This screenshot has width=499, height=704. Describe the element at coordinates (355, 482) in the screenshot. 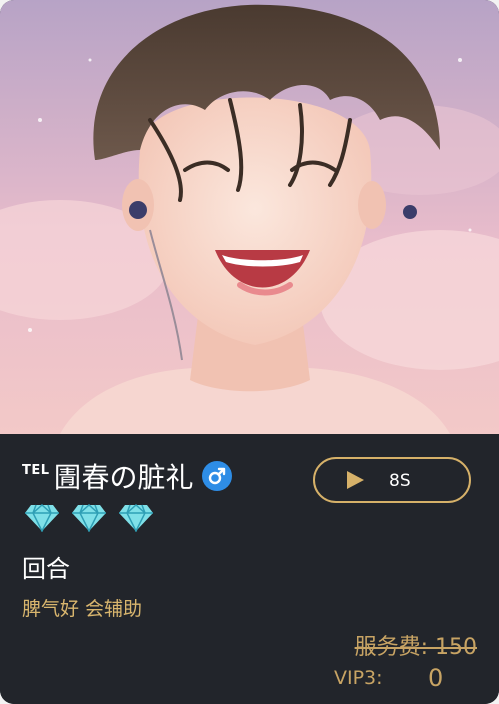

I see `play-icon` at that location.